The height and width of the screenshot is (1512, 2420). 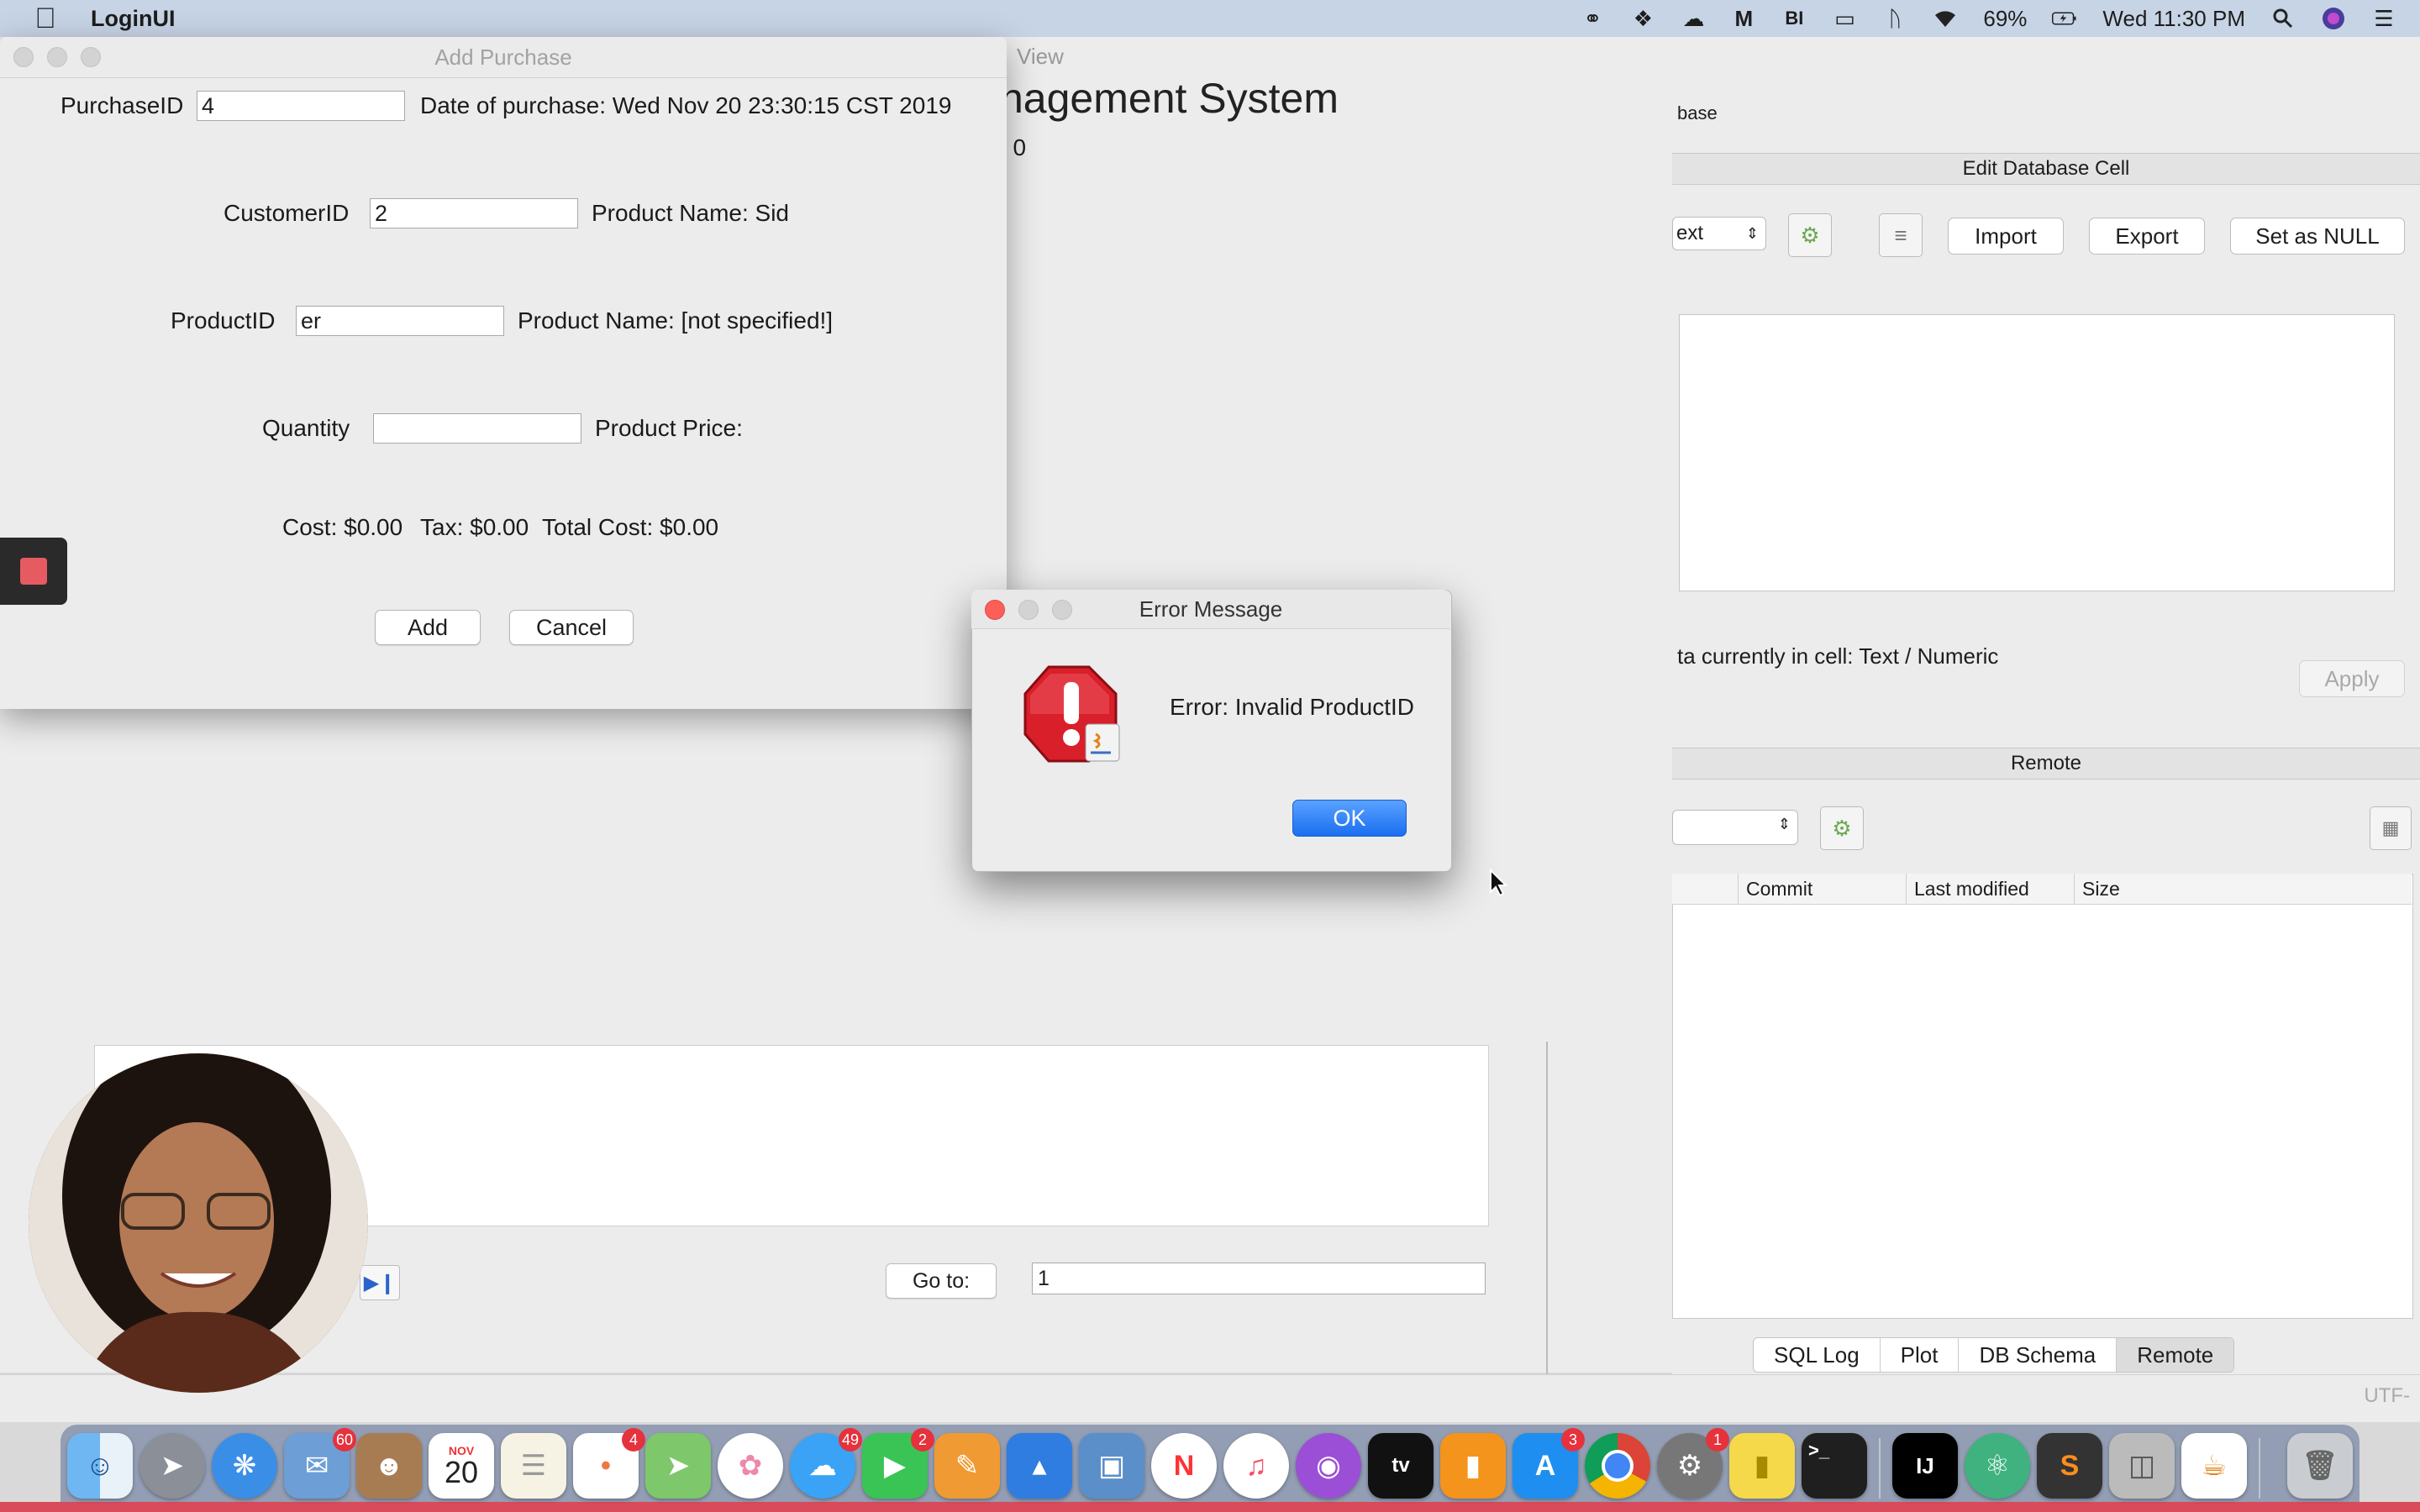 What do you see at coordinates (133, 19) in the screenshot?
I see `app-menu-name: LoginUI` at bounding box center [133, 19].